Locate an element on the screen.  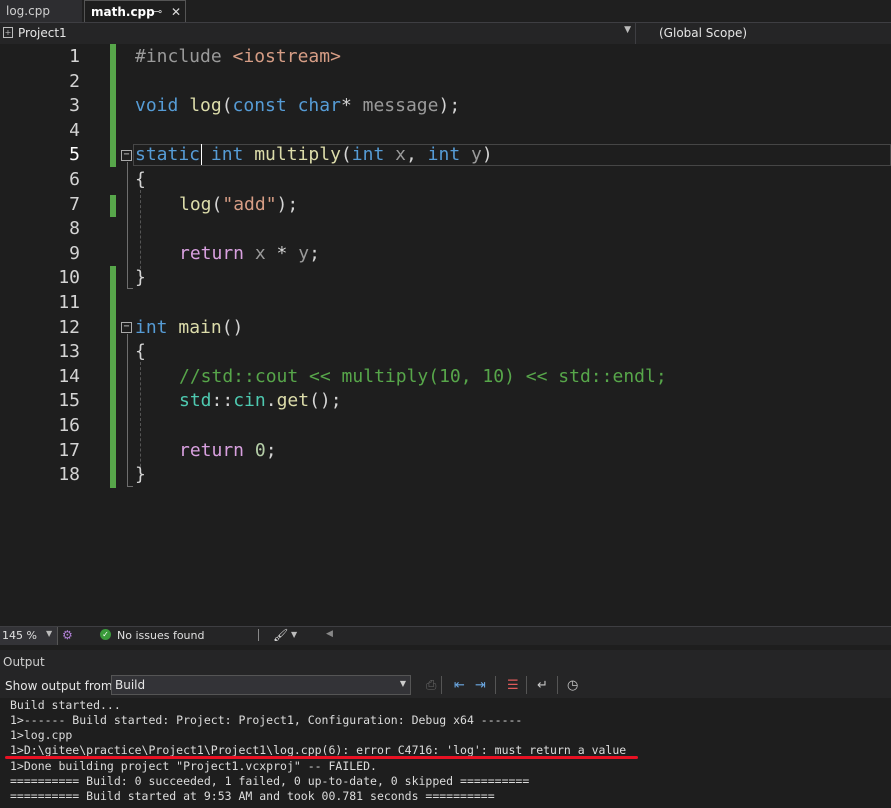
show-output-label: Show output from: is located at coordinates (61, 686).